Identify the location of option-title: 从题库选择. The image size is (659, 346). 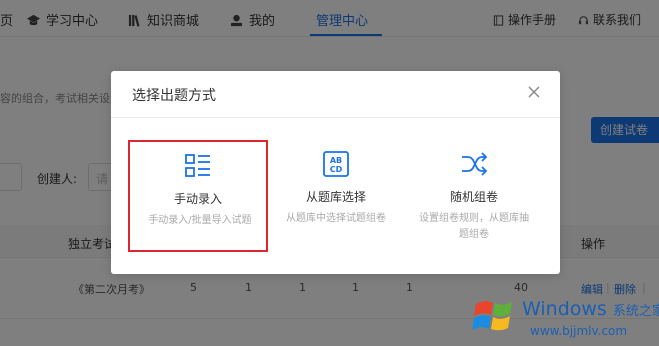
(335, 197).